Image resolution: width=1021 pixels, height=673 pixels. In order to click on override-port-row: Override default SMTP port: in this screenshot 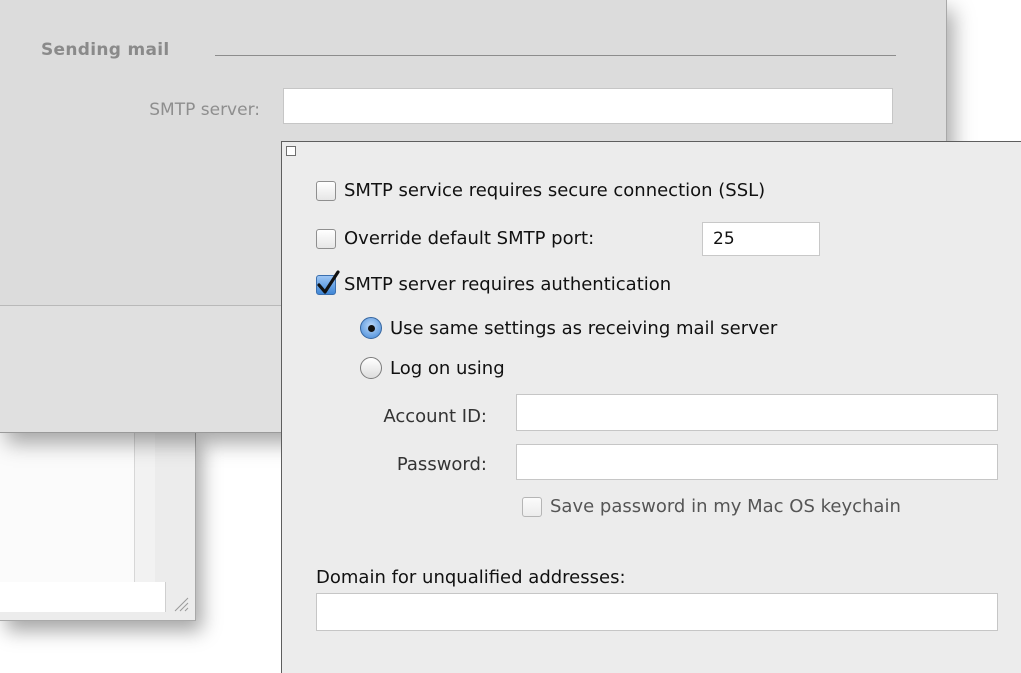, I will do `click(455, 238)`.